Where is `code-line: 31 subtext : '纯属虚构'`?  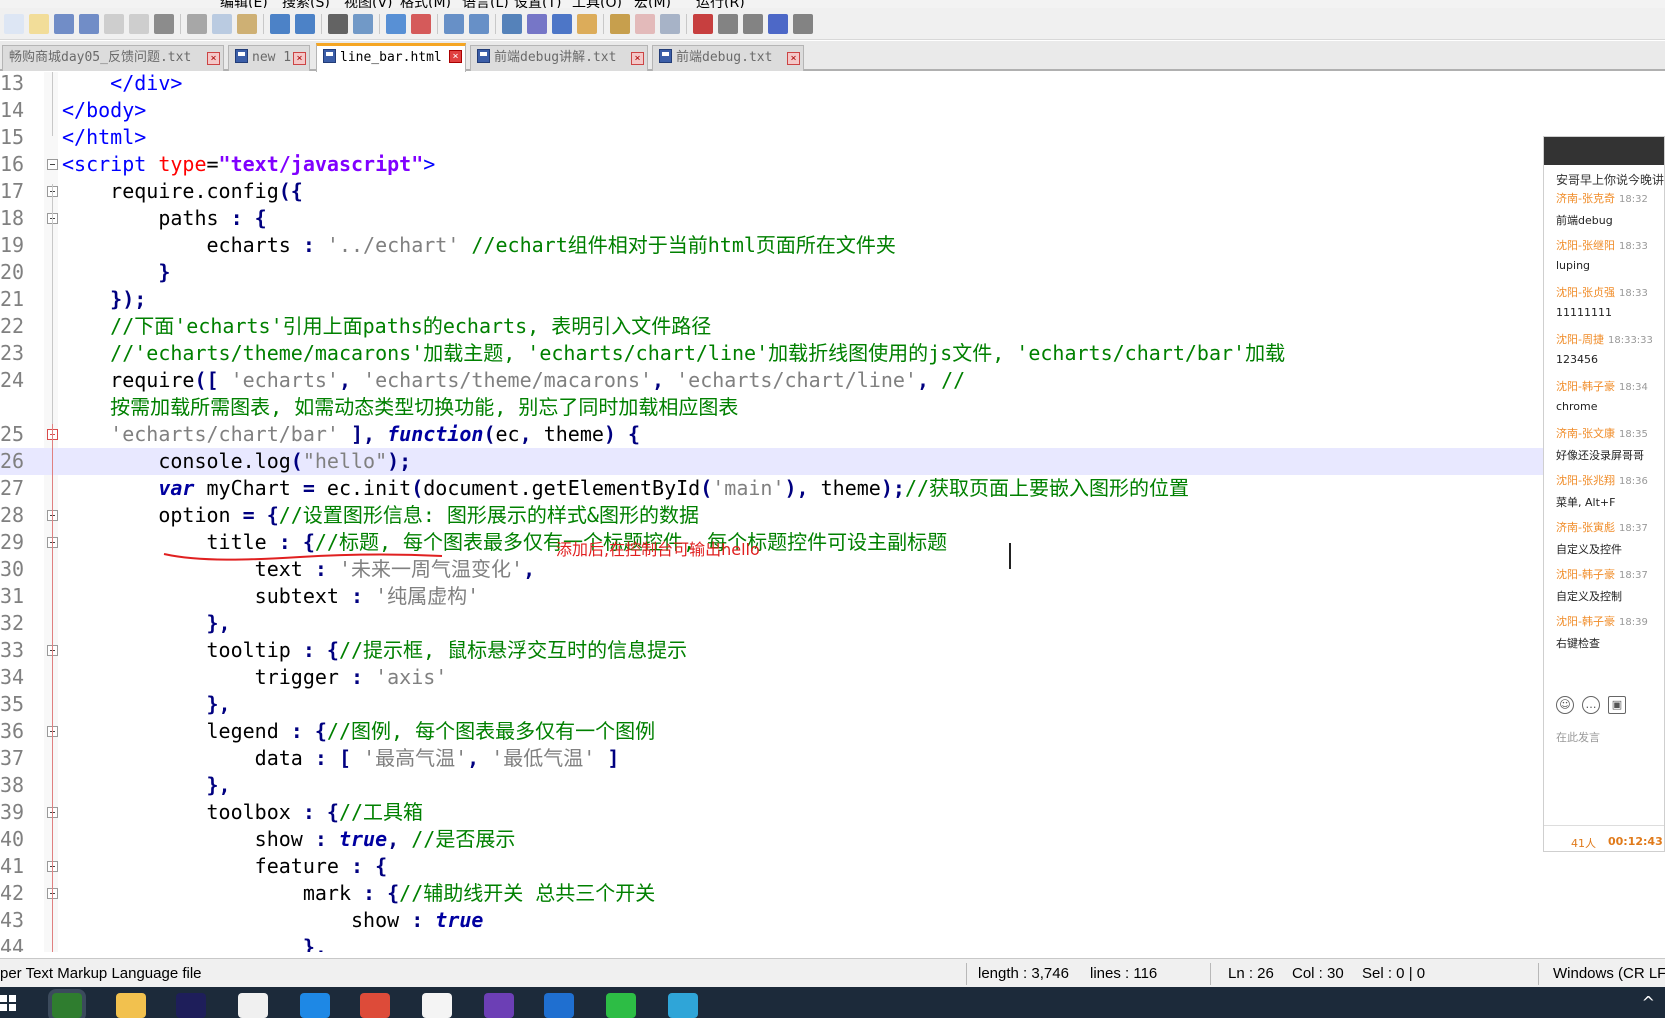 code-line: 31 subtext : '纯属虚构' is located at coordinates (832, 596).